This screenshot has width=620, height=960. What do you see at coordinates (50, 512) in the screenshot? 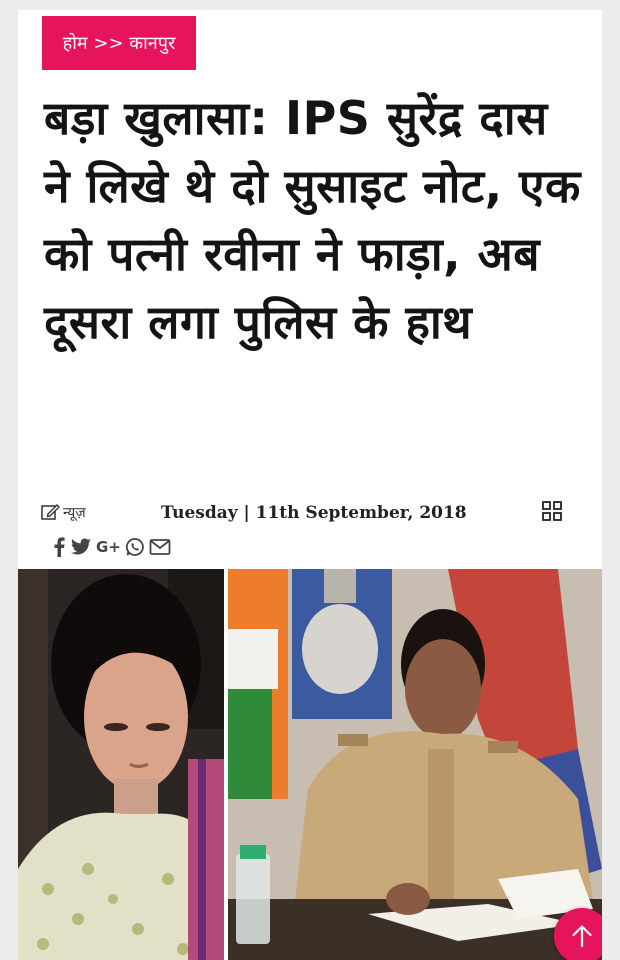
I see `edit-icon` at bounding box center [50, 512].